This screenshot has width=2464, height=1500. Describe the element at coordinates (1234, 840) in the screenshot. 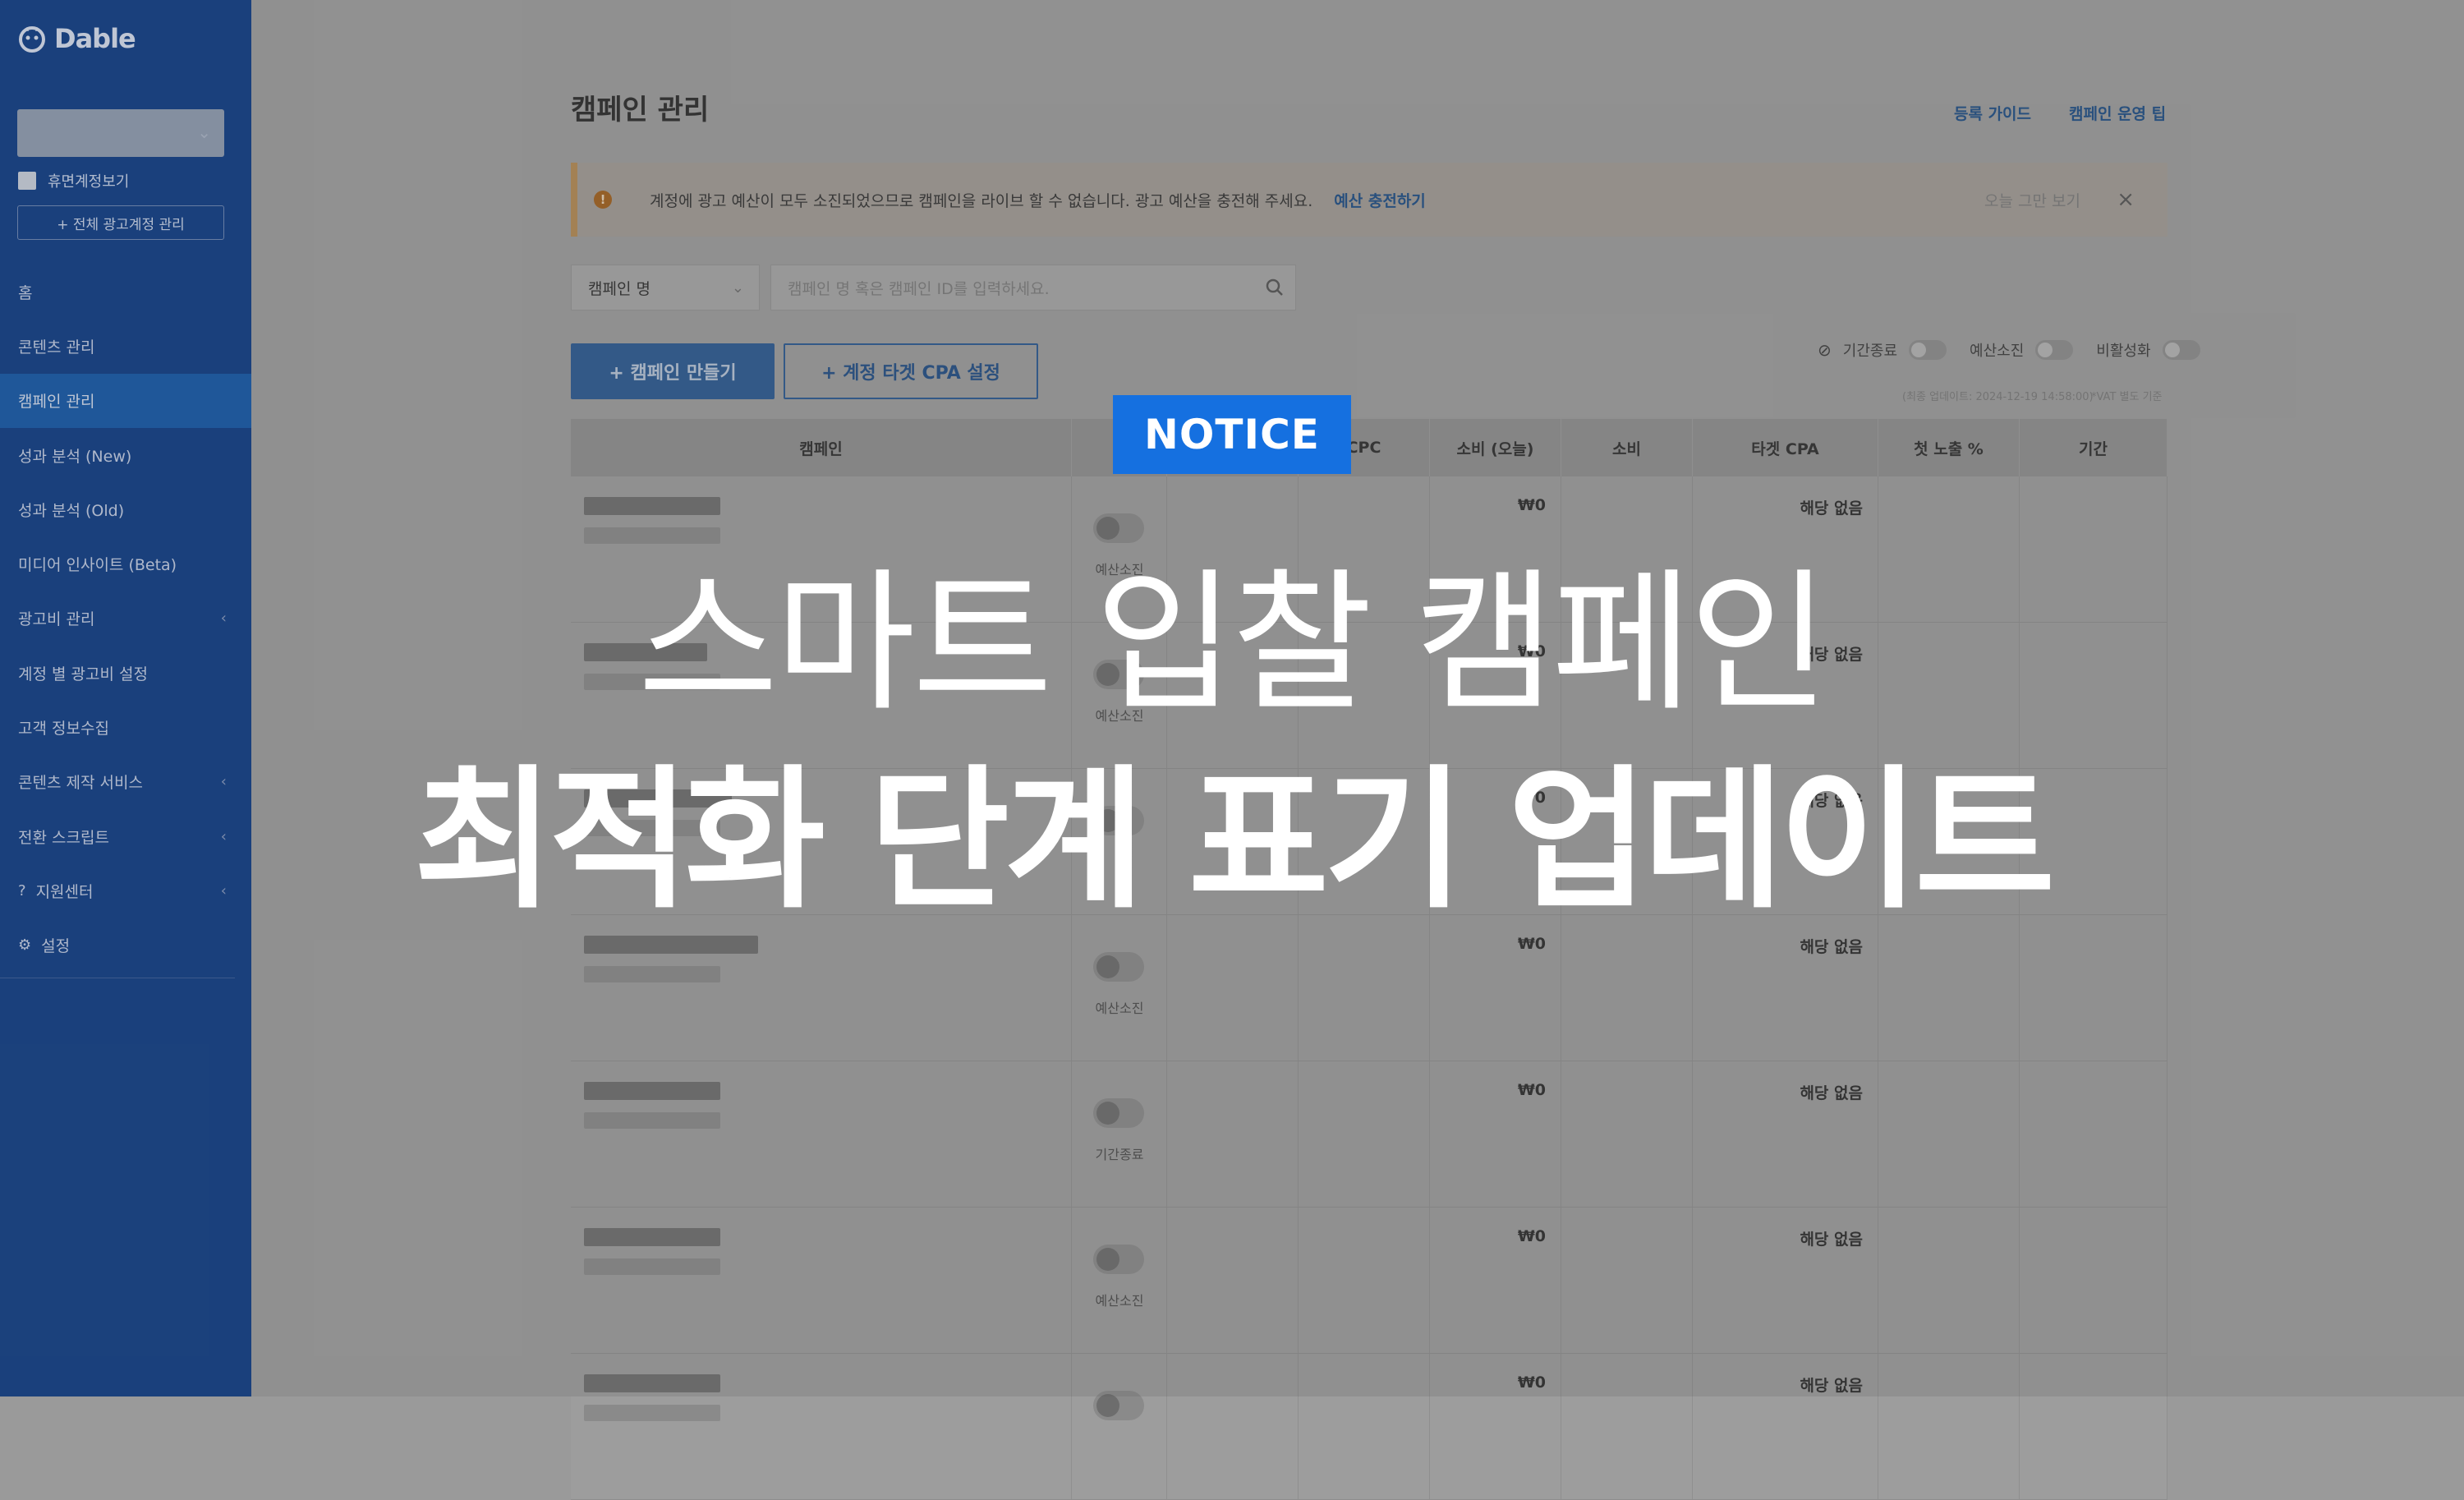

I see `headline-line-2: 최적화 단계 표기 업데이트` at that location.